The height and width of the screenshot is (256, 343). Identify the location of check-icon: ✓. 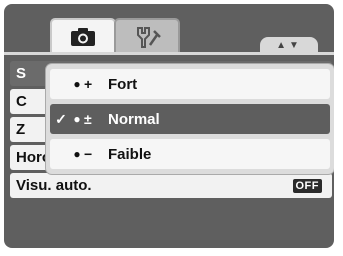
(61, 118).